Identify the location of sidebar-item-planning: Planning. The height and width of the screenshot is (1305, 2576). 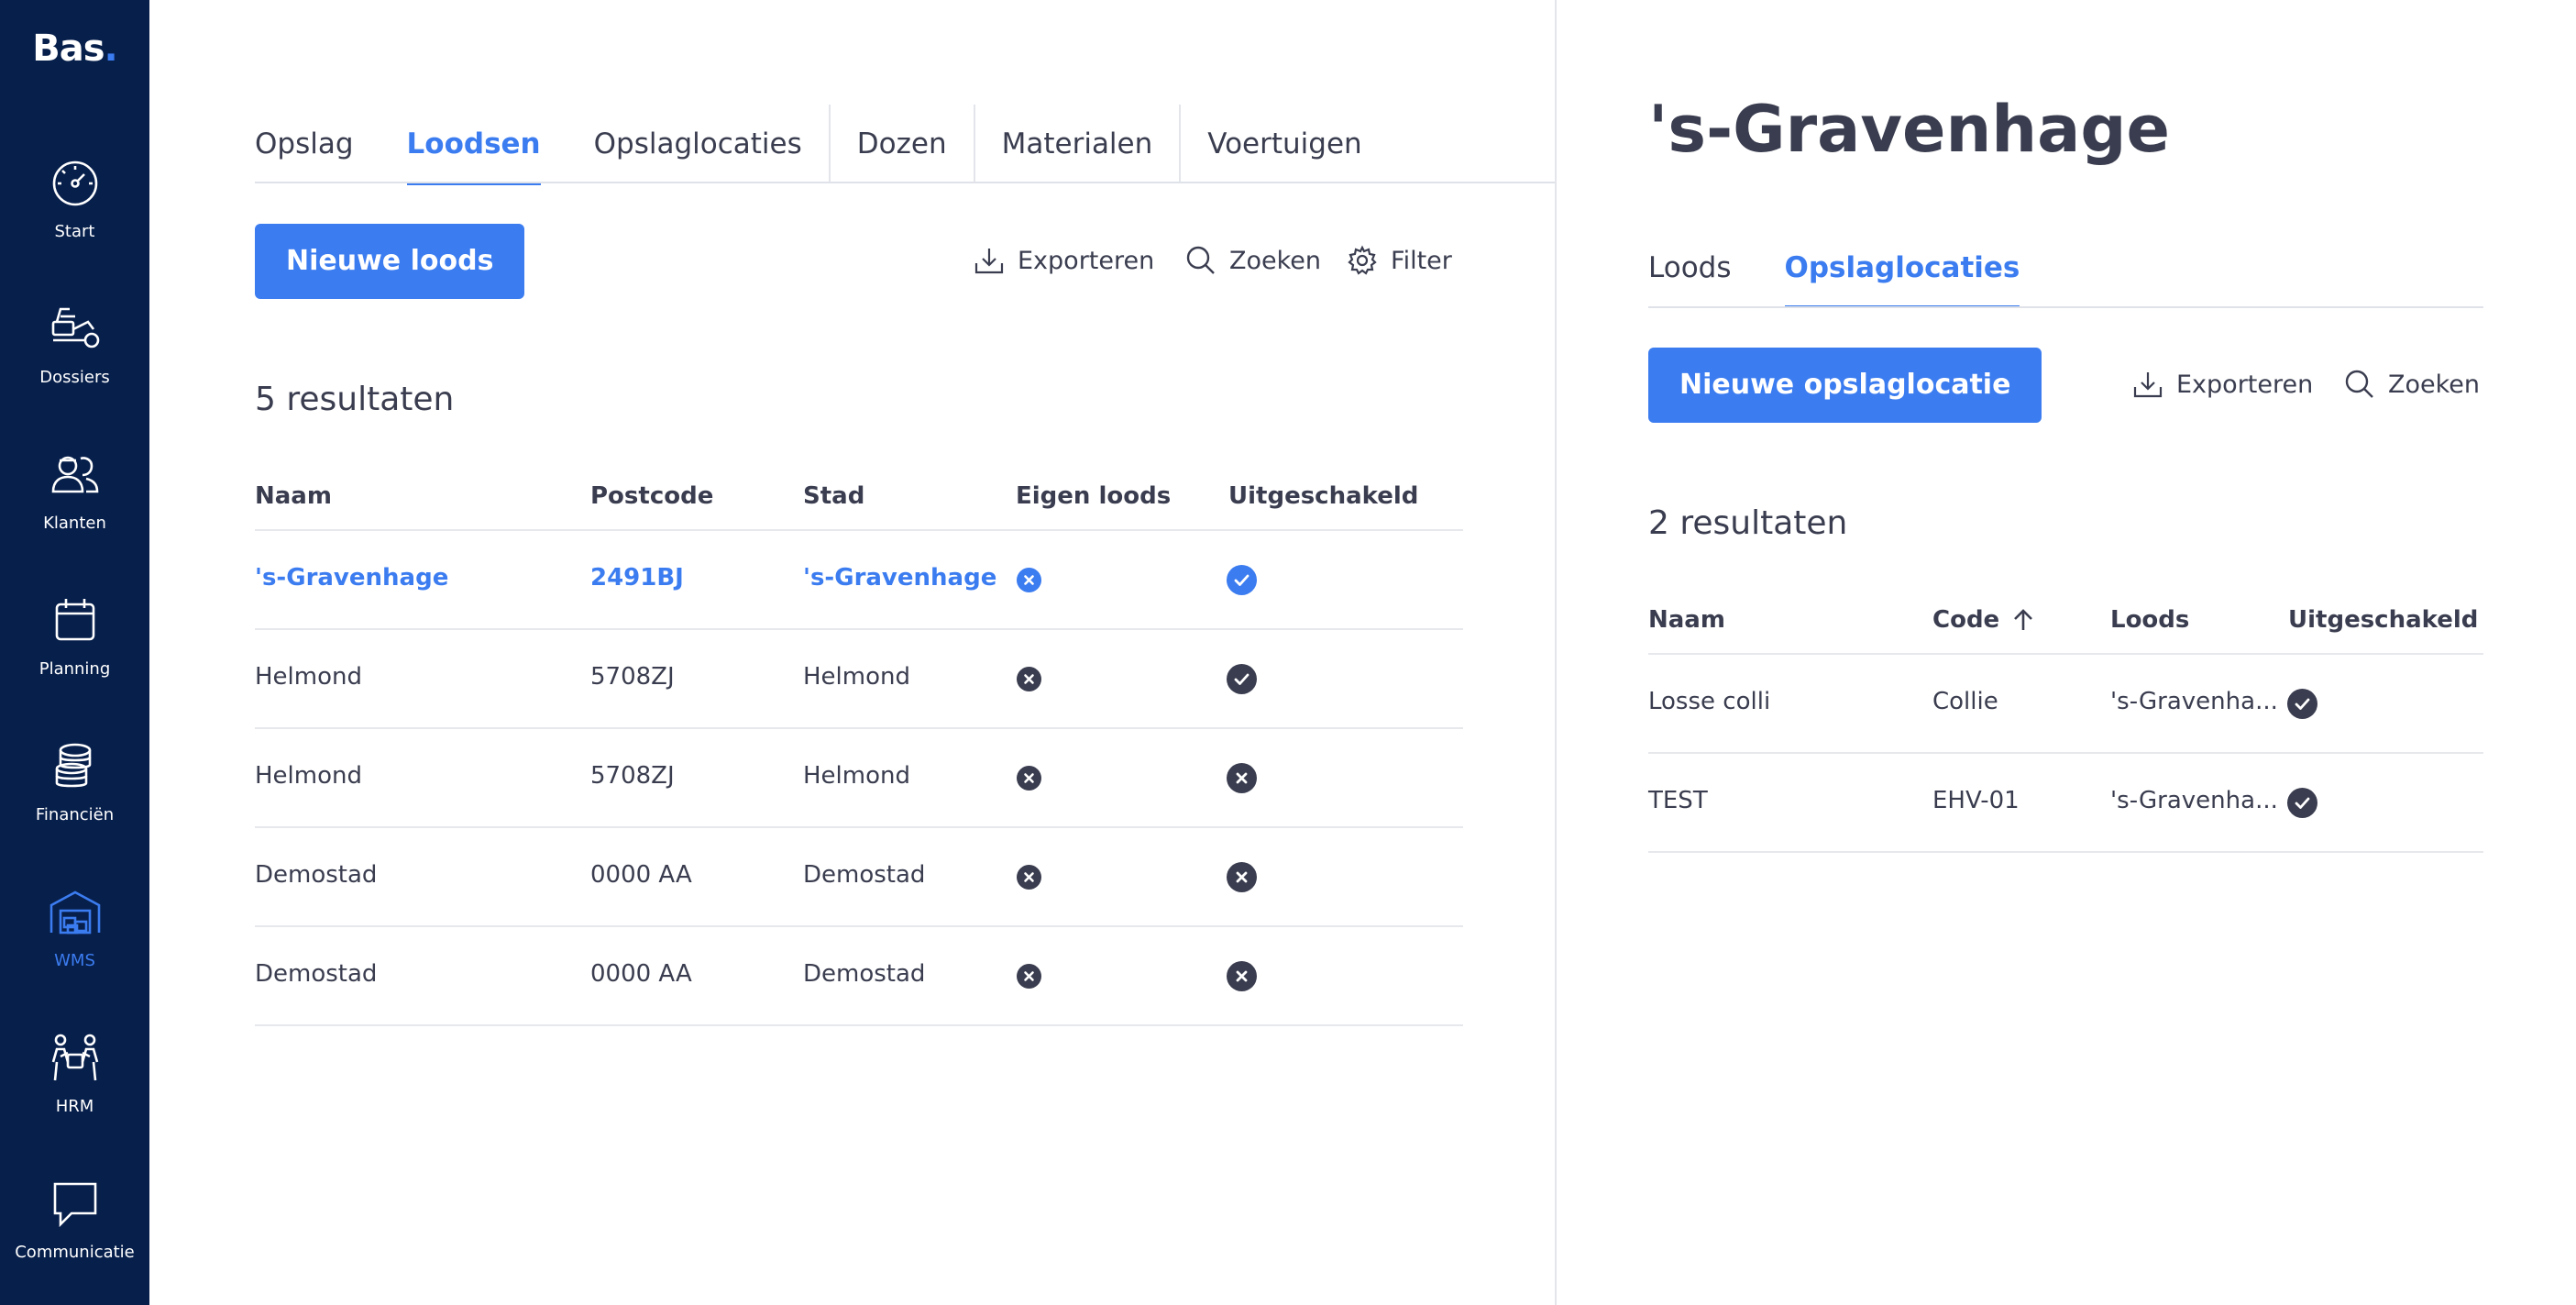
(75, 662).